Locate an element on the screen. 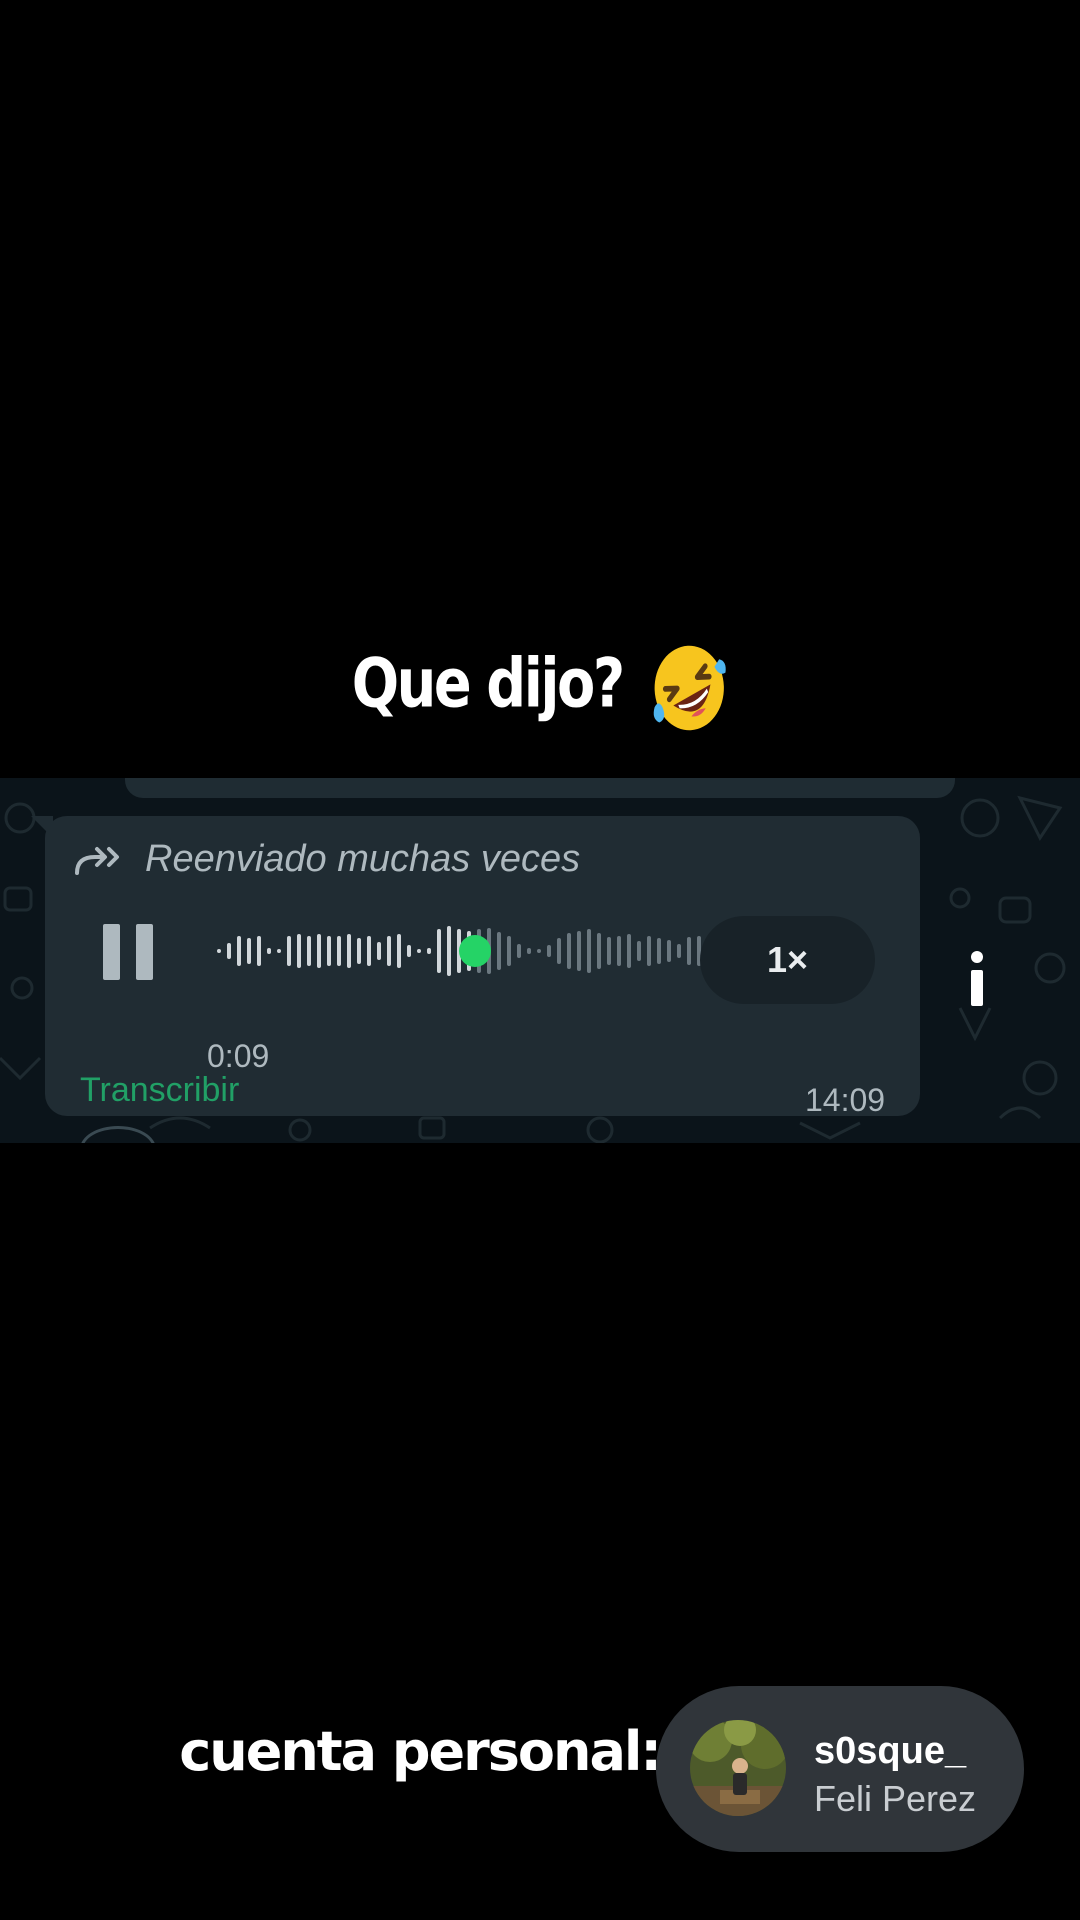 This screenshot has width=1080, height=1920. playback-speed-button: 1× is located at coordinates (787, 960).